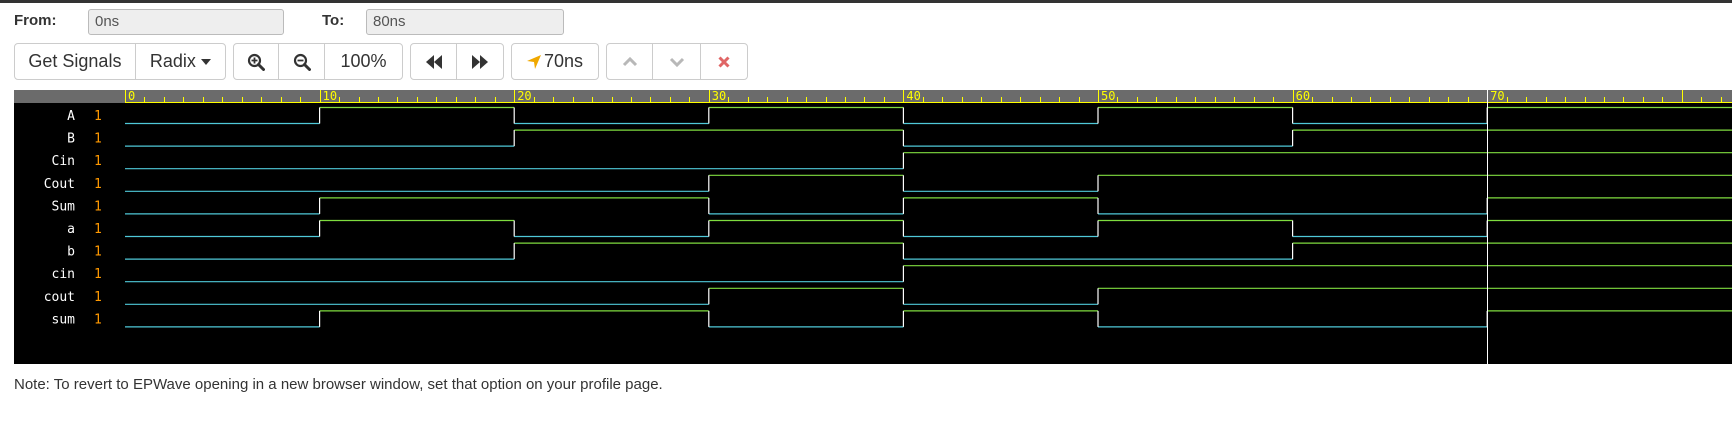 This screenshot has height=430, width=1732. Describe the element at coordinates (71, 116) in the screenshot. I see `signal-name: A` at that location.